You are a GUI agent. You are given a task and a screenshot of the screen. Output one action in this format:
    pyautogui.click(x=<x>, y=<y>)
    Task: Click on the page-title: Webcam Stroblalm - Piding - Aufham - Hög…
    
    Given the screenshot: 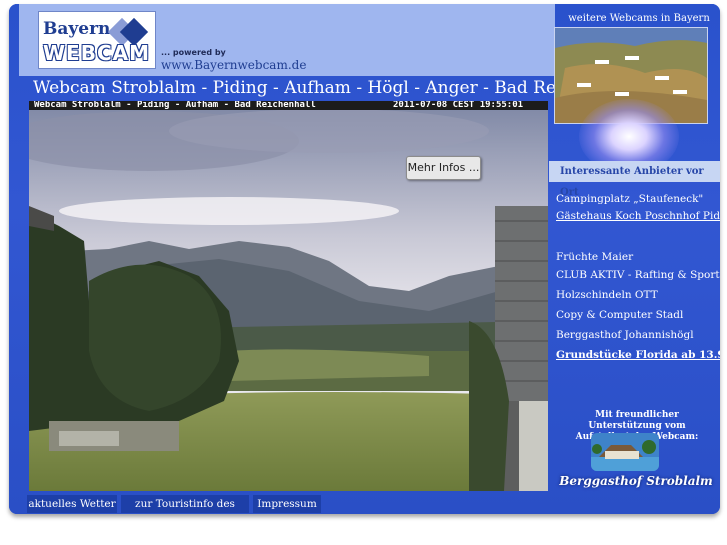 What is the action you would take?
    pyautogui.click(x=334, y=88)
    